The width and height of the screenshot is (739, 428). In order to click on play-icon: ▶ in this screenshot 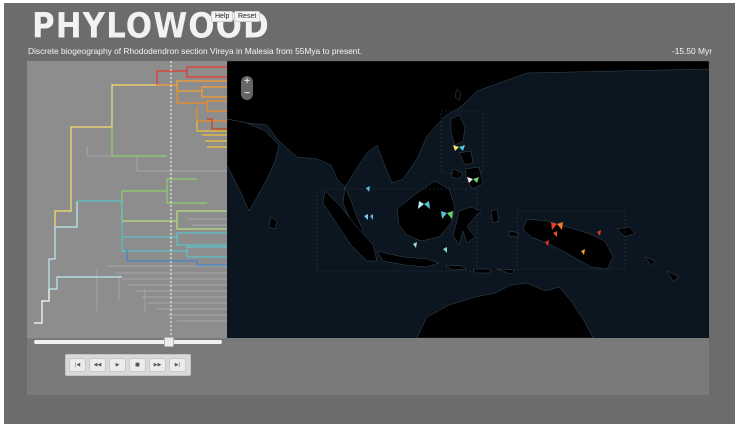, I will do `click(117, 365)`.